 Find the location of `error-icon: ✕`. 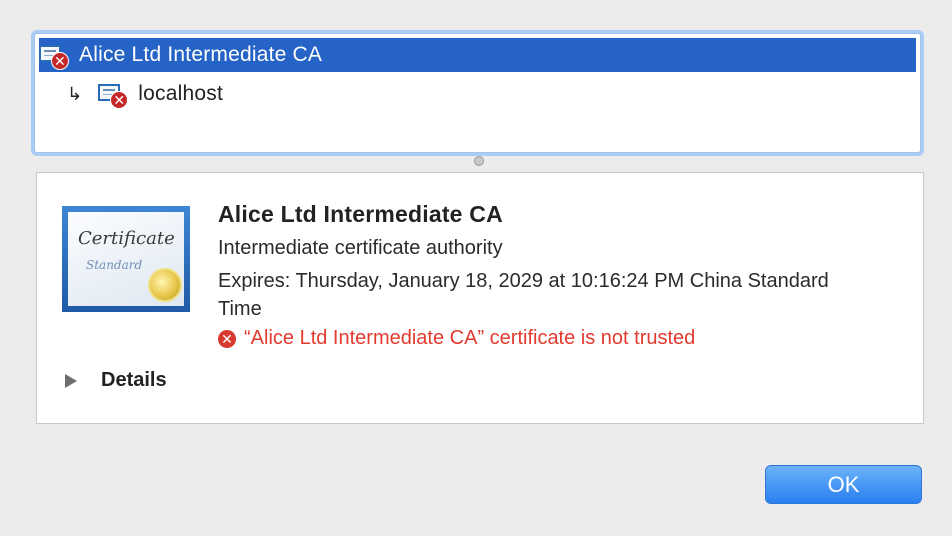

error-icon: ✕ is located at coordinates (227, 338).